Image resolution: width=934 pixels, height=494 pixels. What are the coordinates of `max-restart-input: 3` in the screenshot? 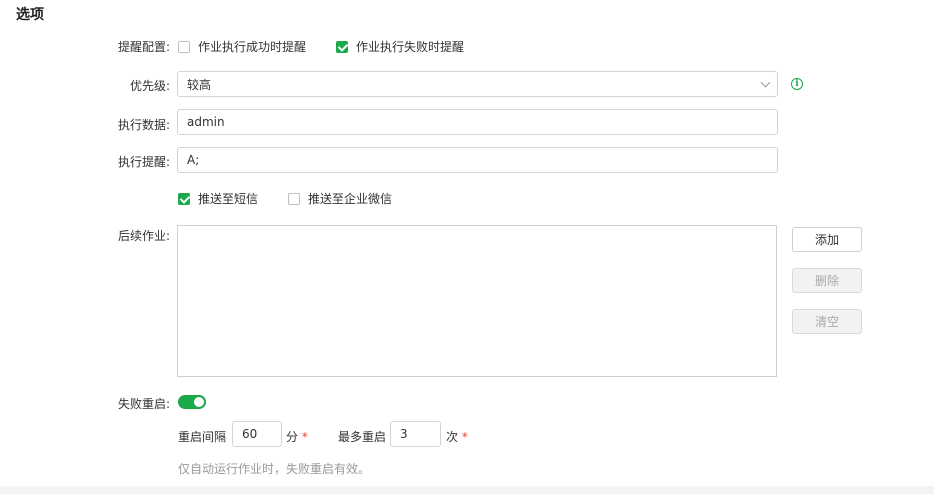 It's located at (415, 434).